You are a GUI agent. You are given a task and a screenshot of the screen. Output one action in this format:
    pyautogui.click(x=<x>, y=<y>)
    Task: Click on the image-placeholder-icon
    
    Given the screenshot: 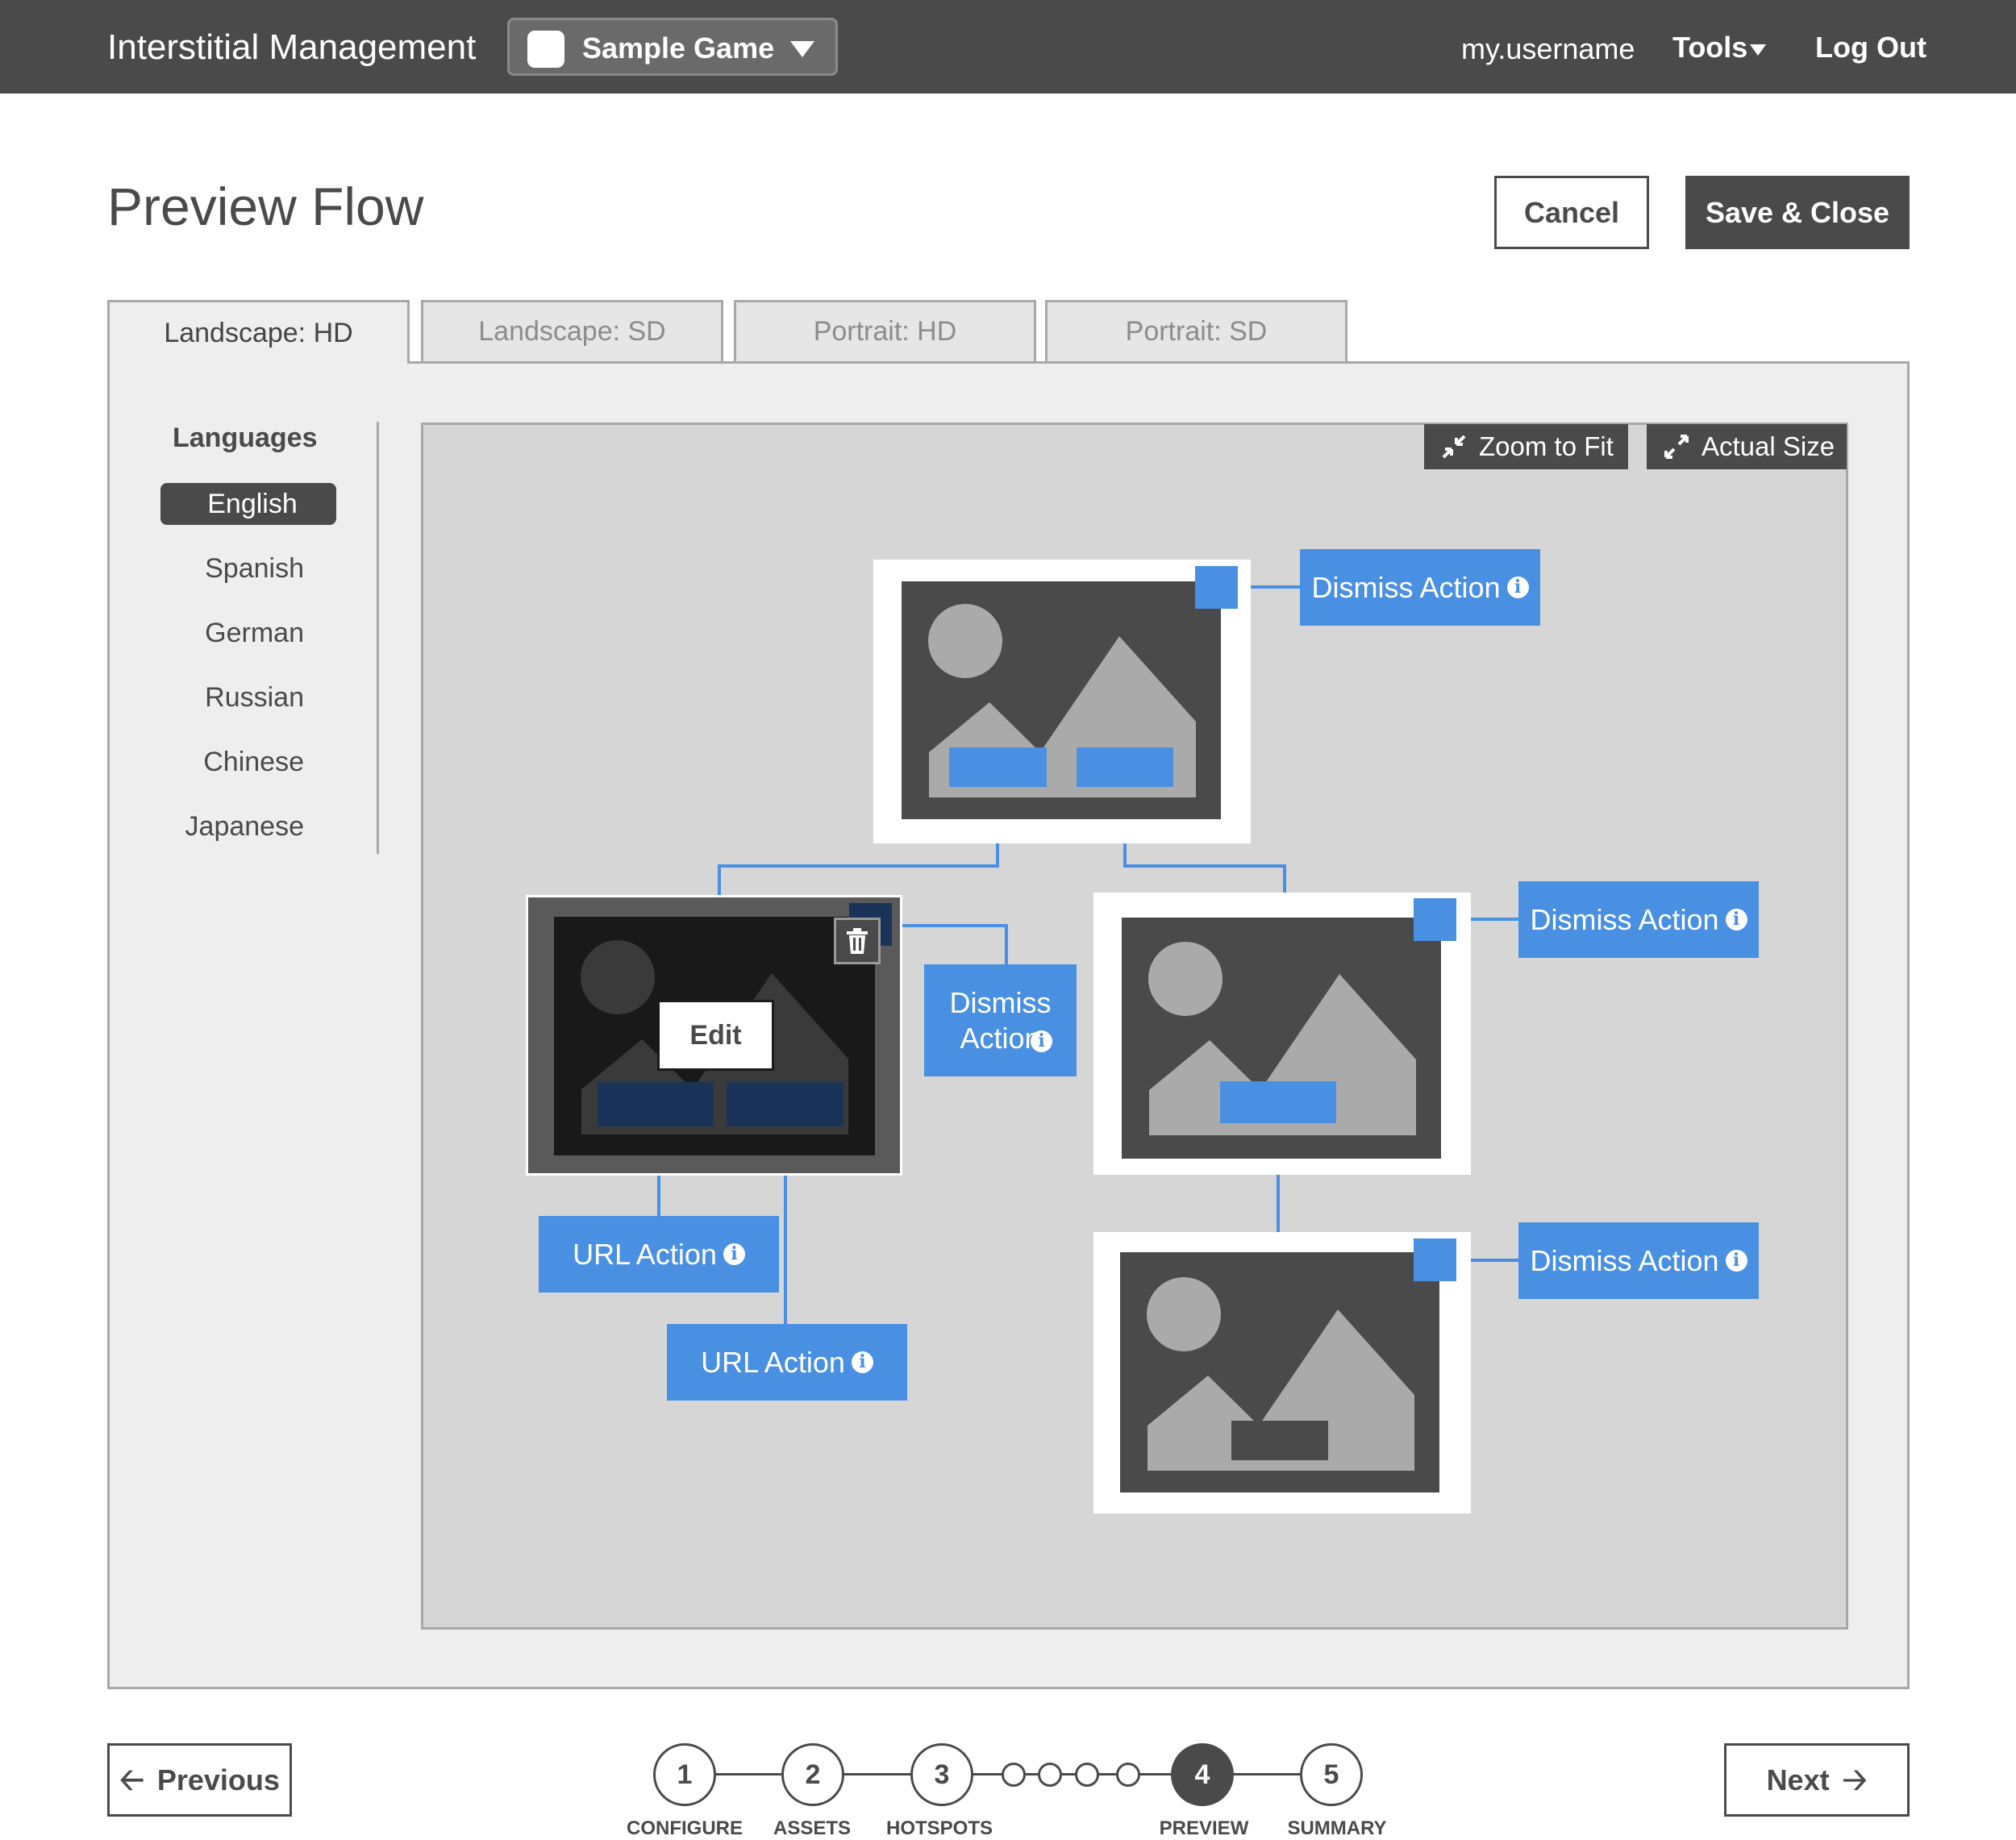 What is the action you would take?
    pyautogui.click(x=1280, y=1374)
    